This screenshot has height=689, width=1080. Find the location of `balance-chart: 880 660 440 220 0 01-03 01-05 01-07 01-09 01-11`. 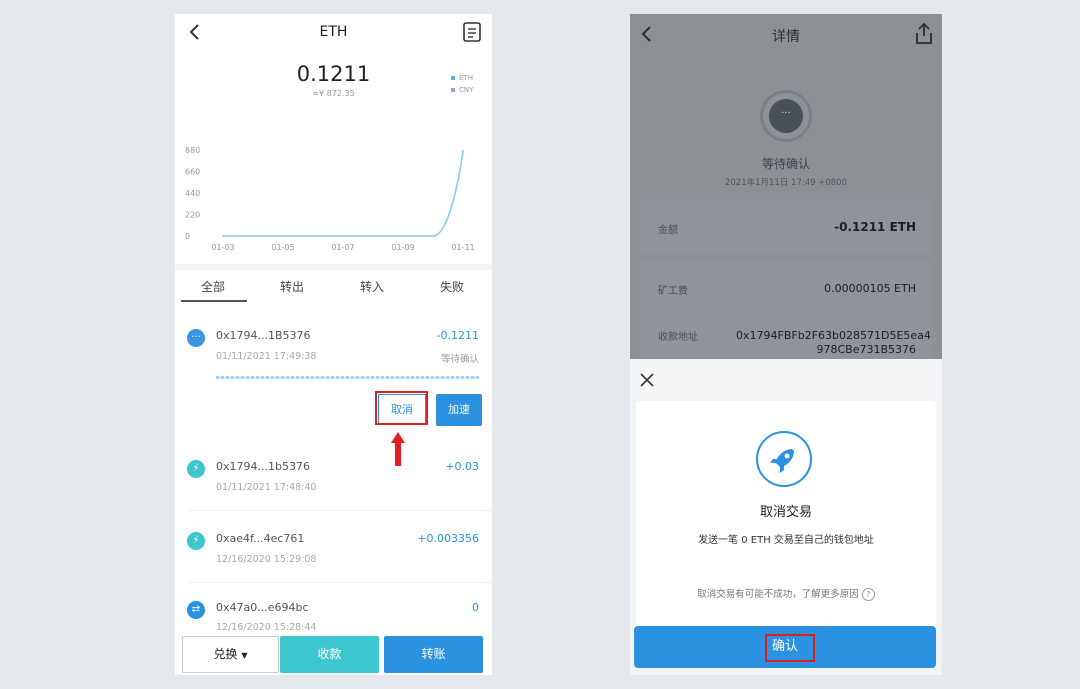

balance-chart: 880 660 440 220 0 01-03 01-05 01-07 01-09 01-11 is located at coordinates (333, 194).